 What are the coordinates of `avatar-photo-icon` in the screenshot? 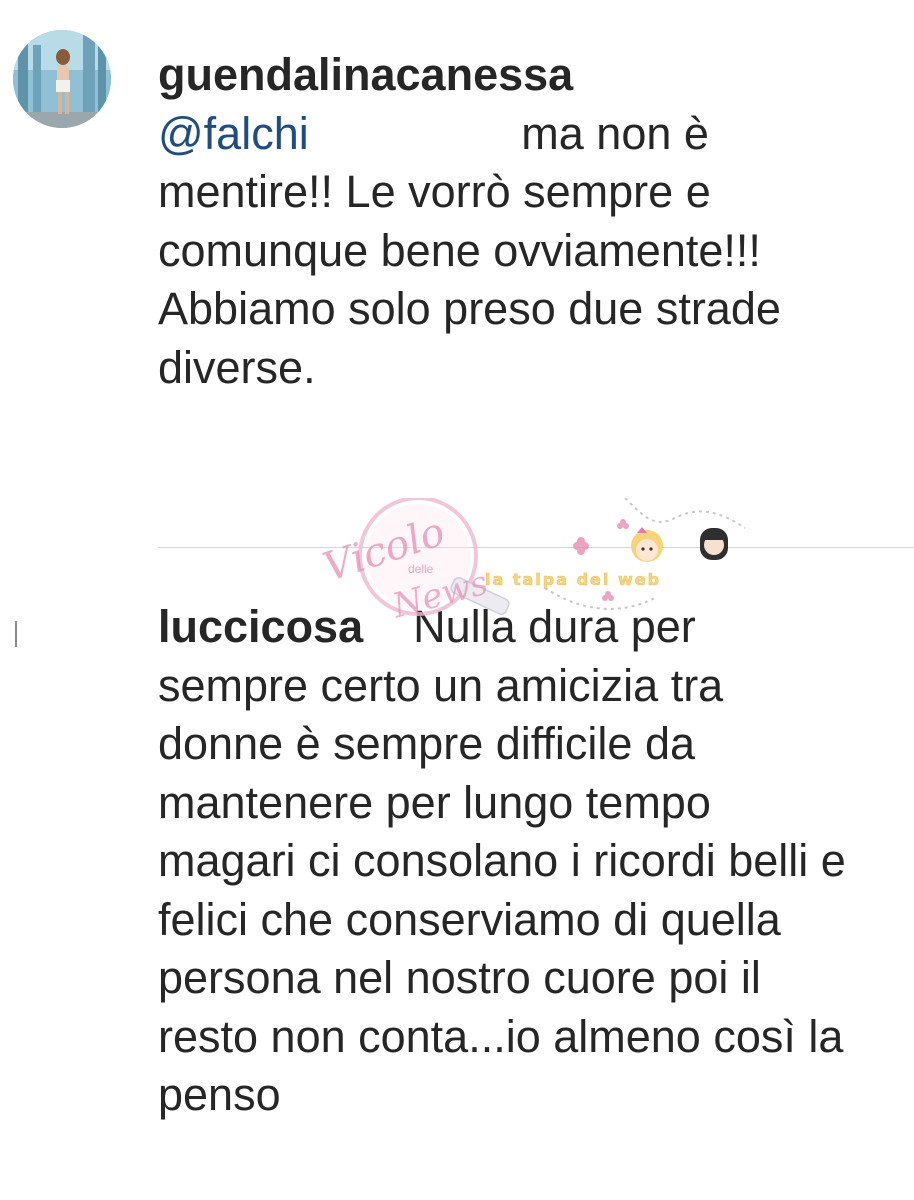 It's located at (62, 79).